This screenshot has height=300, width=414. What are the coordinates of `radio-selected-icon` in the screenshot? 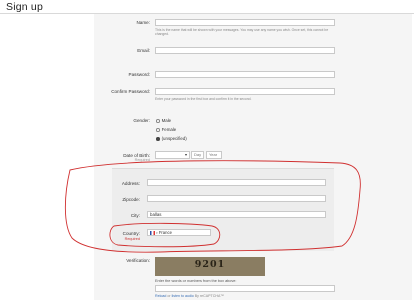 It's located at (158, 139).